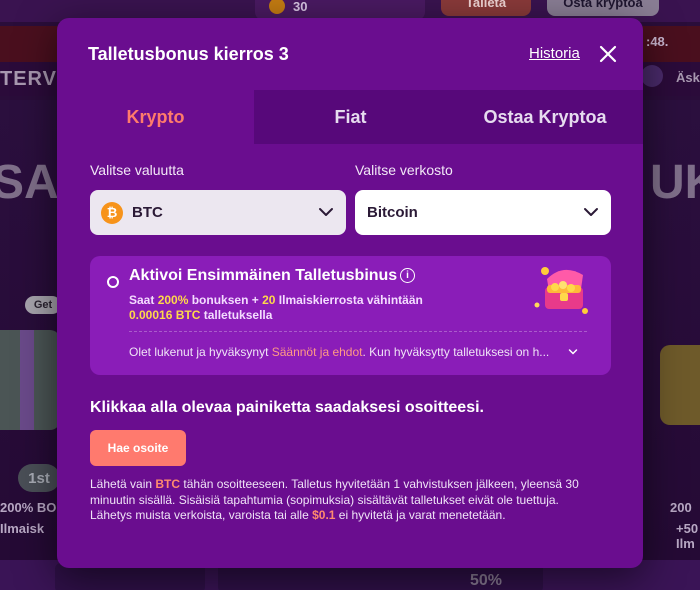 The width and height of the screenshot is (700, 590). What do you see at coordinates (404, 170) in the screenshot?
I see `network-label: Valitse verkosto` at bounding box center [404, 170].